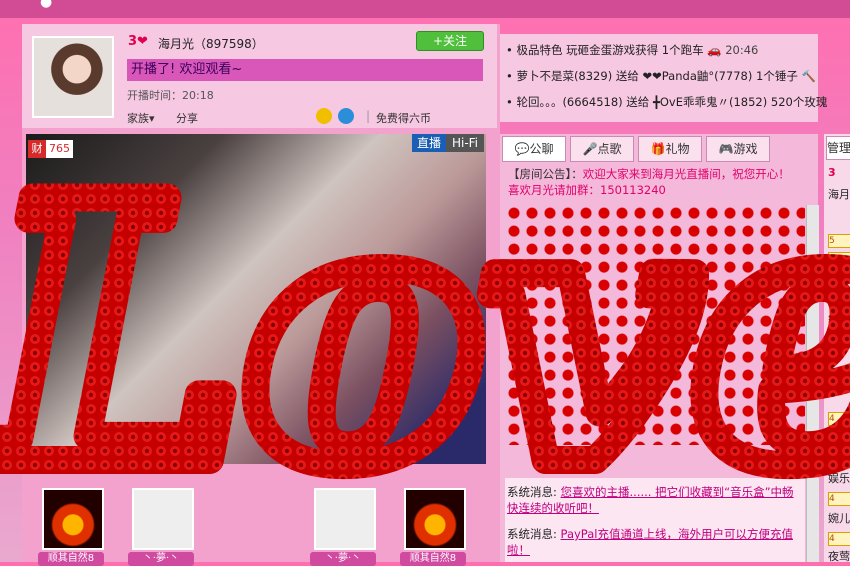 Image resolution: width=850 pixels, height=566 pixels. I want to click on user-level-badge: 2, so click(839, 259).